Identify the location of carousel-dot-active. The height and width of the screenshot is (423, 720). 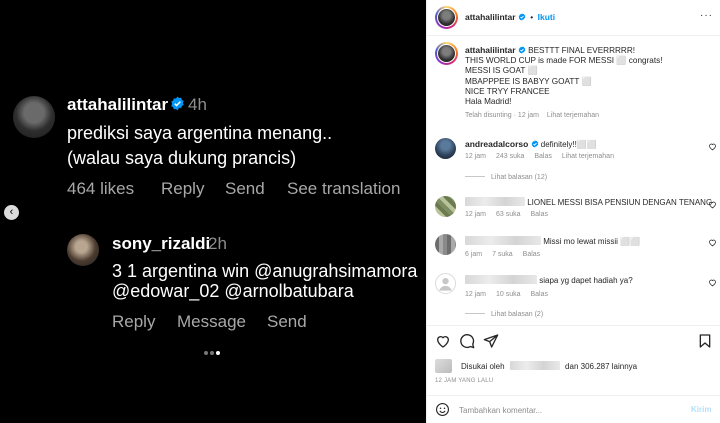
(218, 353).